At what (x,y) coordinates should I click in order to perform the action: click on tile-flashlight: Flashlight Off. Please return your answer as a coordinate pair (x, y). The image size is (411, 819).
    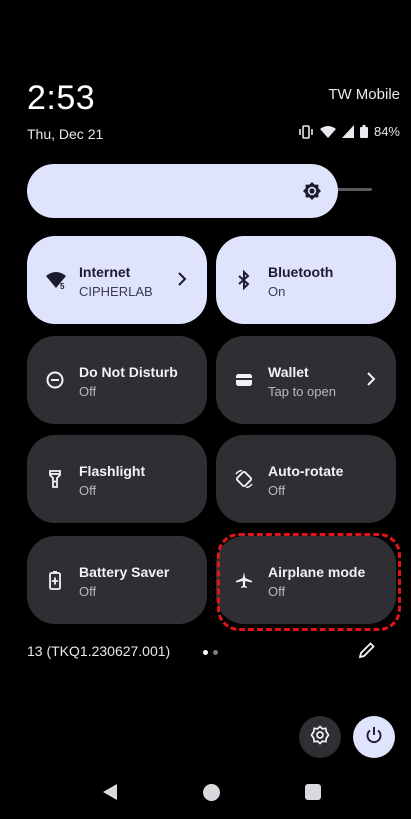
    Looking at the image, I should click on (117, 479).